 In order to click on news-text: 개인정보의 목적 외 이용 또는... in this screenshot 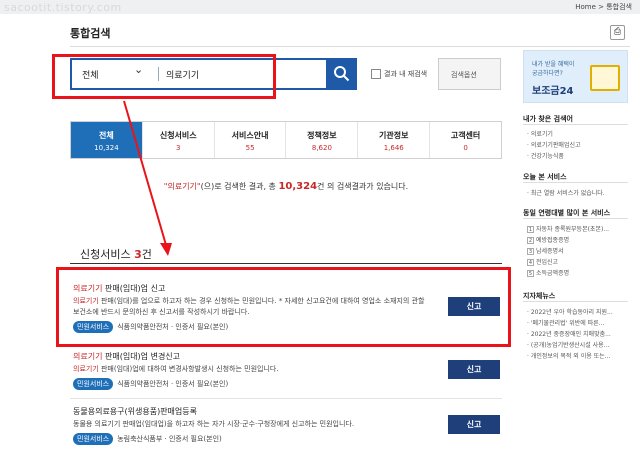, I will do `click(570, 356)`.